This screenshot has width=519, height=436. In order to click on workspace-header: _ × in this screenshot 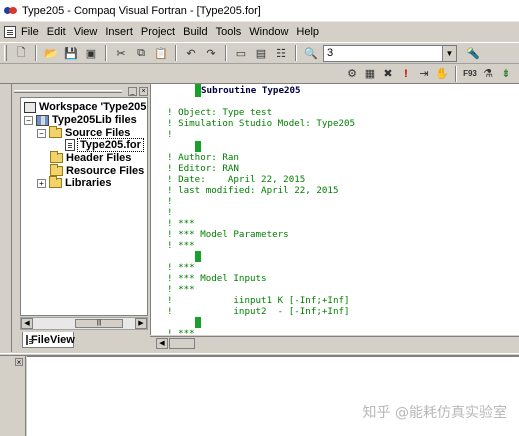, I will do `click(81, 91)`.